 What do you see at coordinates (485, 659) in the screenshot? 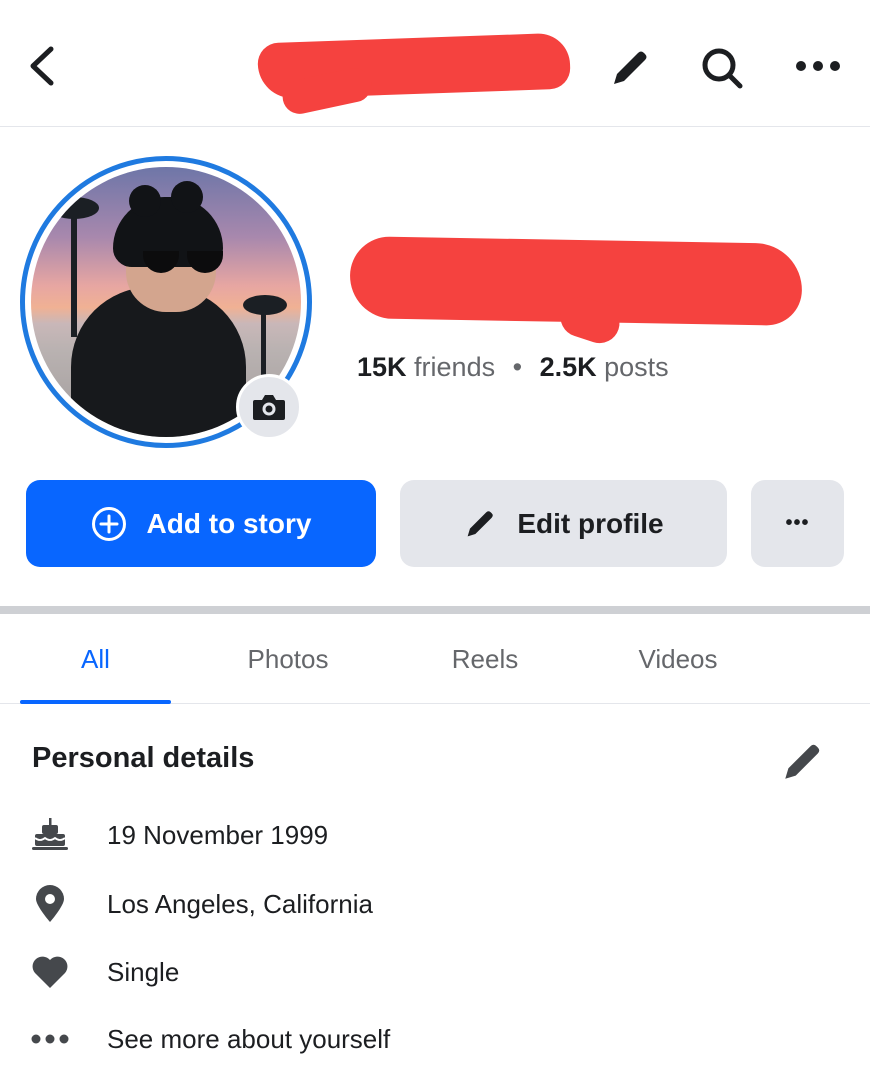
I see `tab-reels: Reels` at bounding box center [485, 659].